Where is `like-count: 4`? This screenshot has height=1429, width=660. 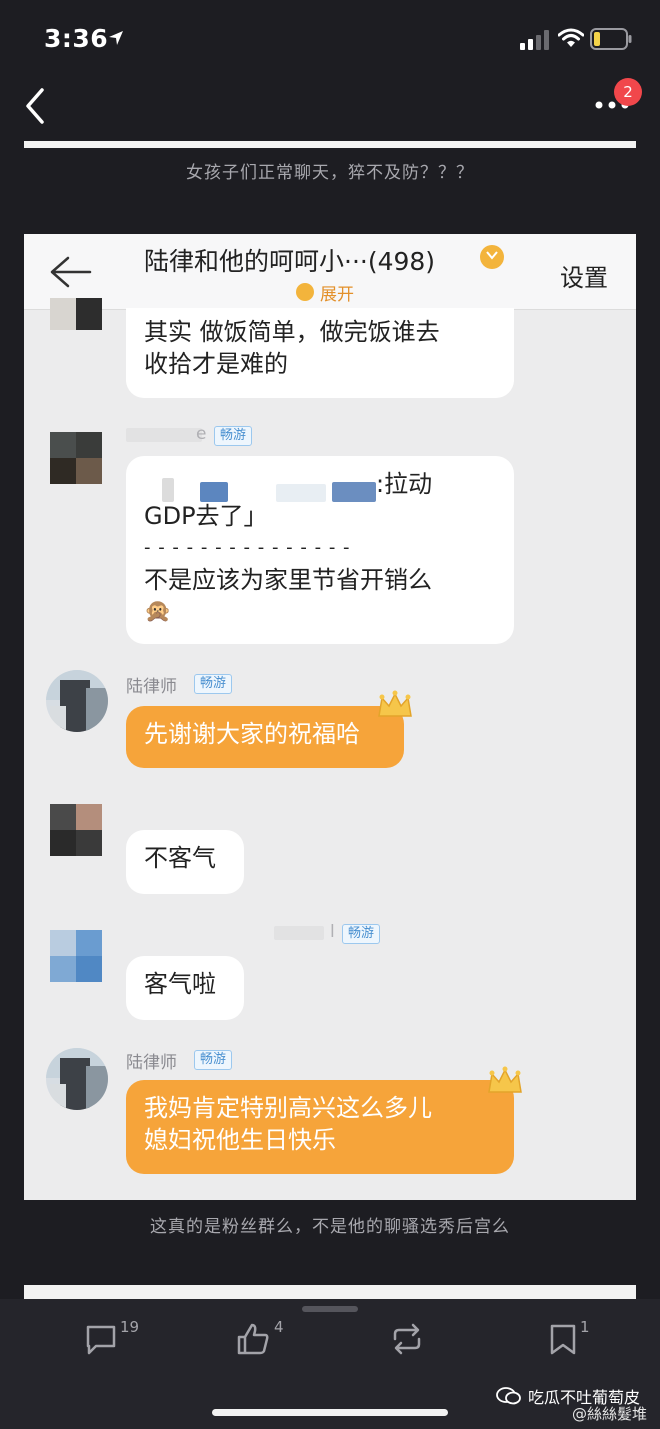 like-count: 4 is located at coordinates (279, 1327).